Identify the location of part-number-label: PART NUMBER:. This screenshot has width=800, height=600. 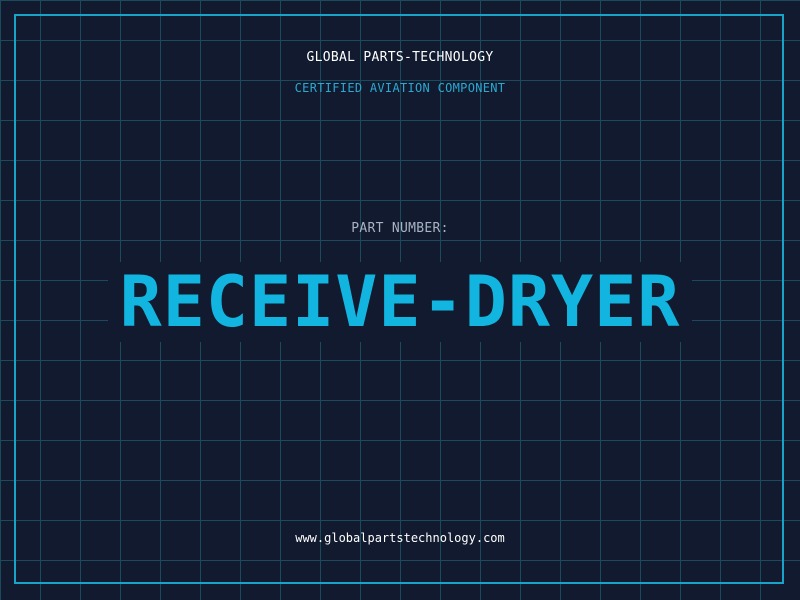
(400, 228).